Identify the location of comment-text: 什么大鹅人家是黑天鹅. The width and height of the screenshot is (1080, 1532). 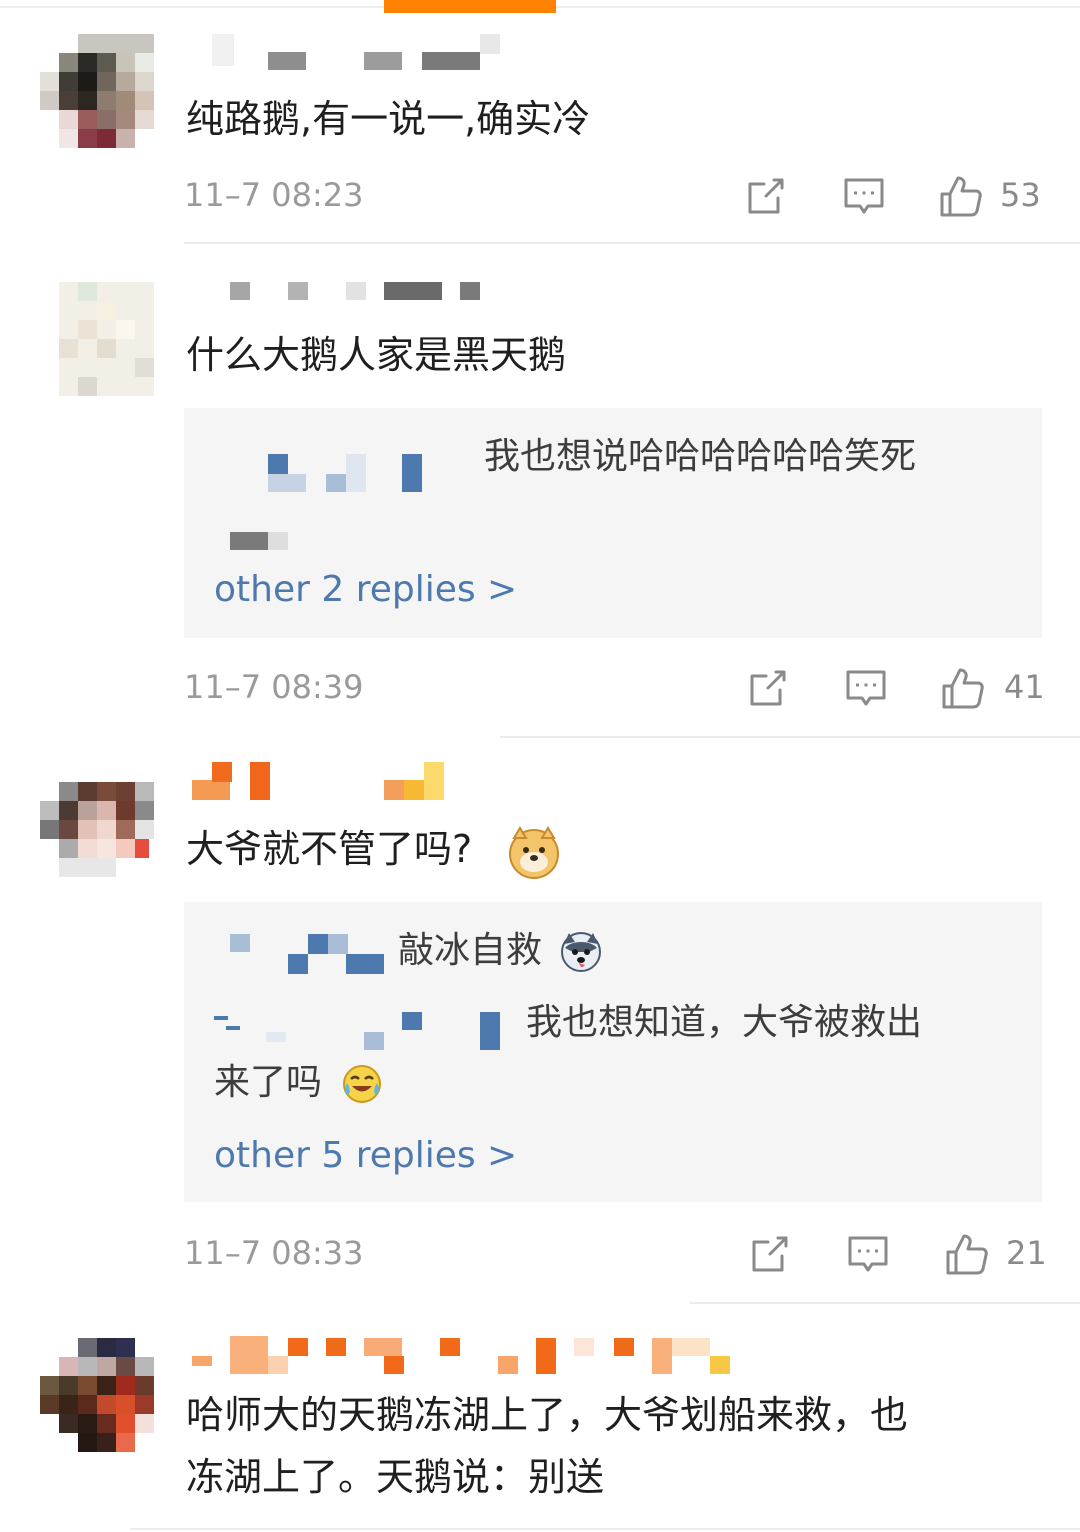
(376, 355).